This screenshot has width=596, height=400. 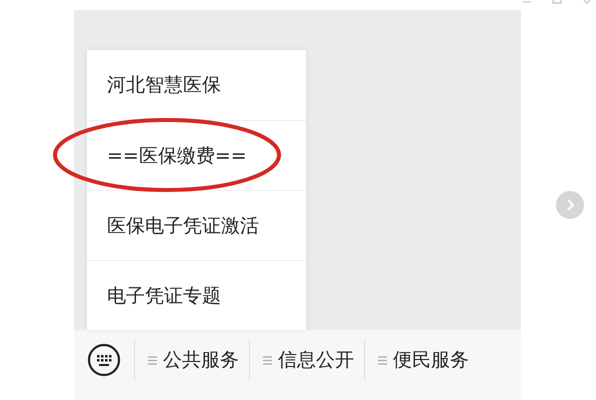 What do you see at coordinates (196, 225) in the screenshot?
I see `menu-item: 医保电子凭证激活` at bounding box center [196, 225].